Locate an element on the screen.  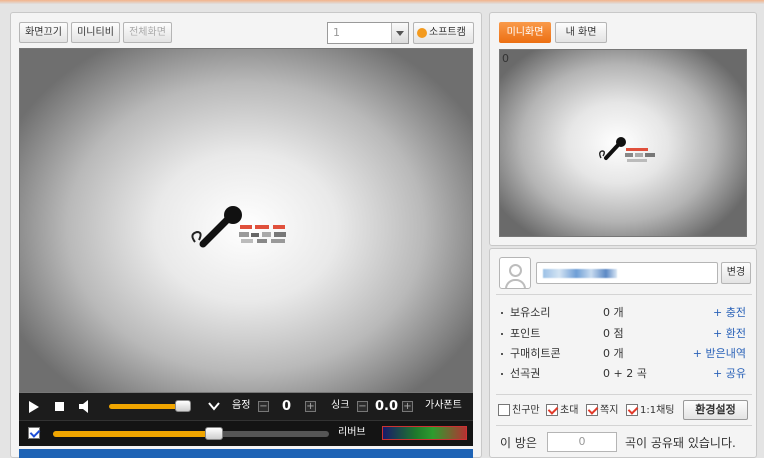
sync-minus-button: − is located at coordinates (362, 406).